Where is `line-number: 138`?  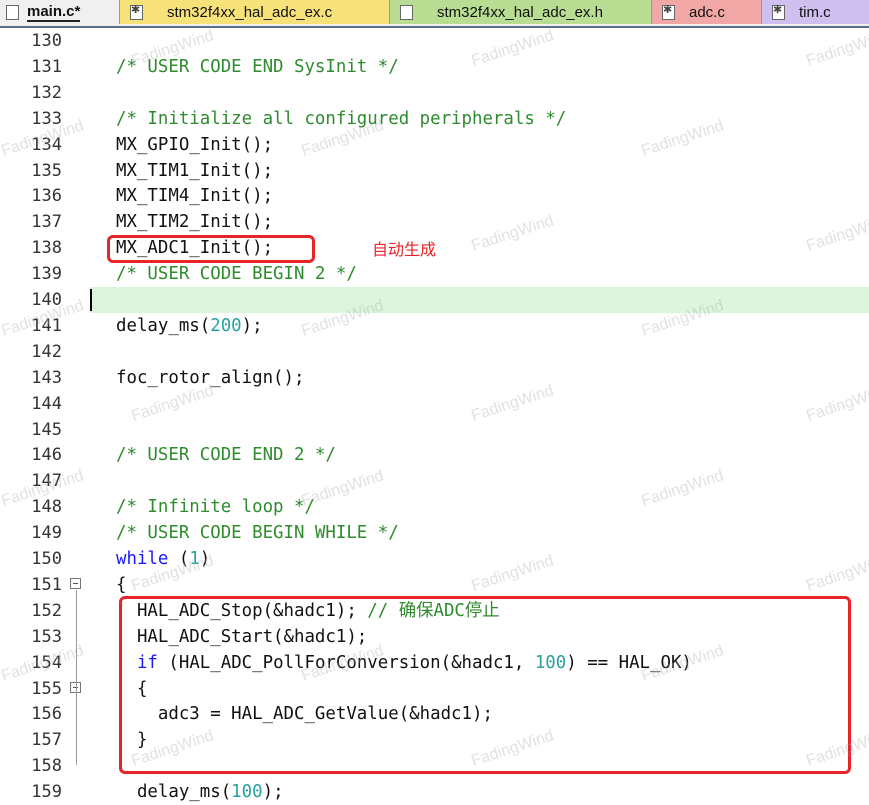 line-number: 138 is located at coordinates (46, 248).